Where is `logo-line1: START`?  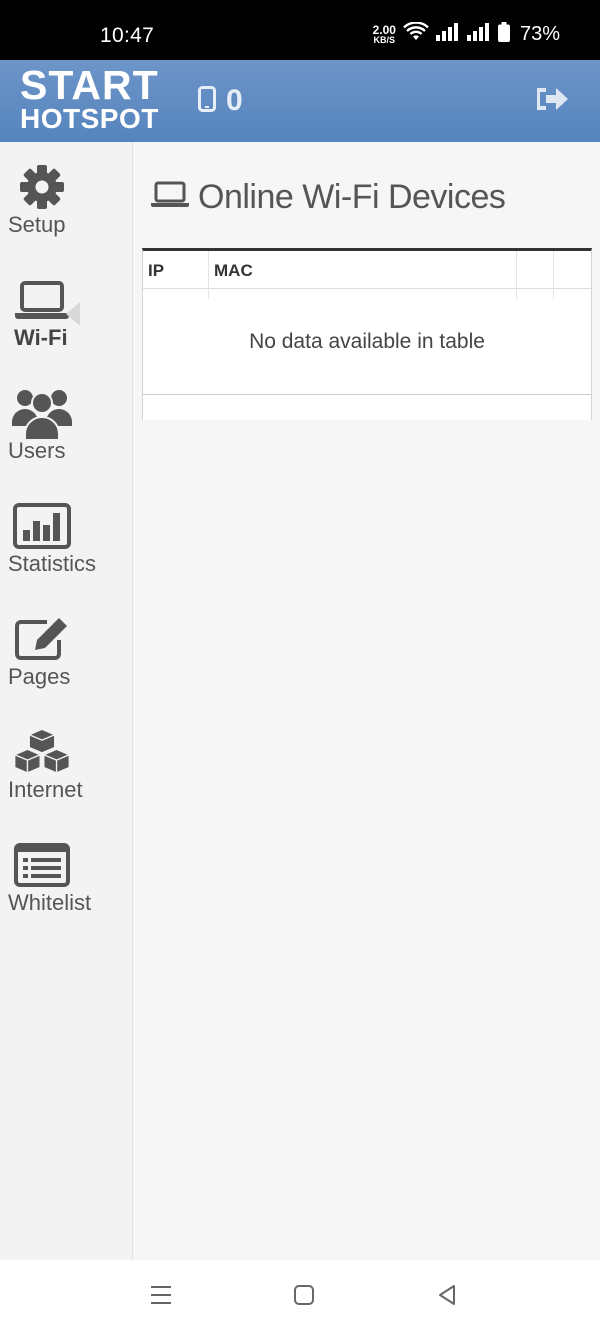
logo-line1: START is located at coordinates (89, 85).